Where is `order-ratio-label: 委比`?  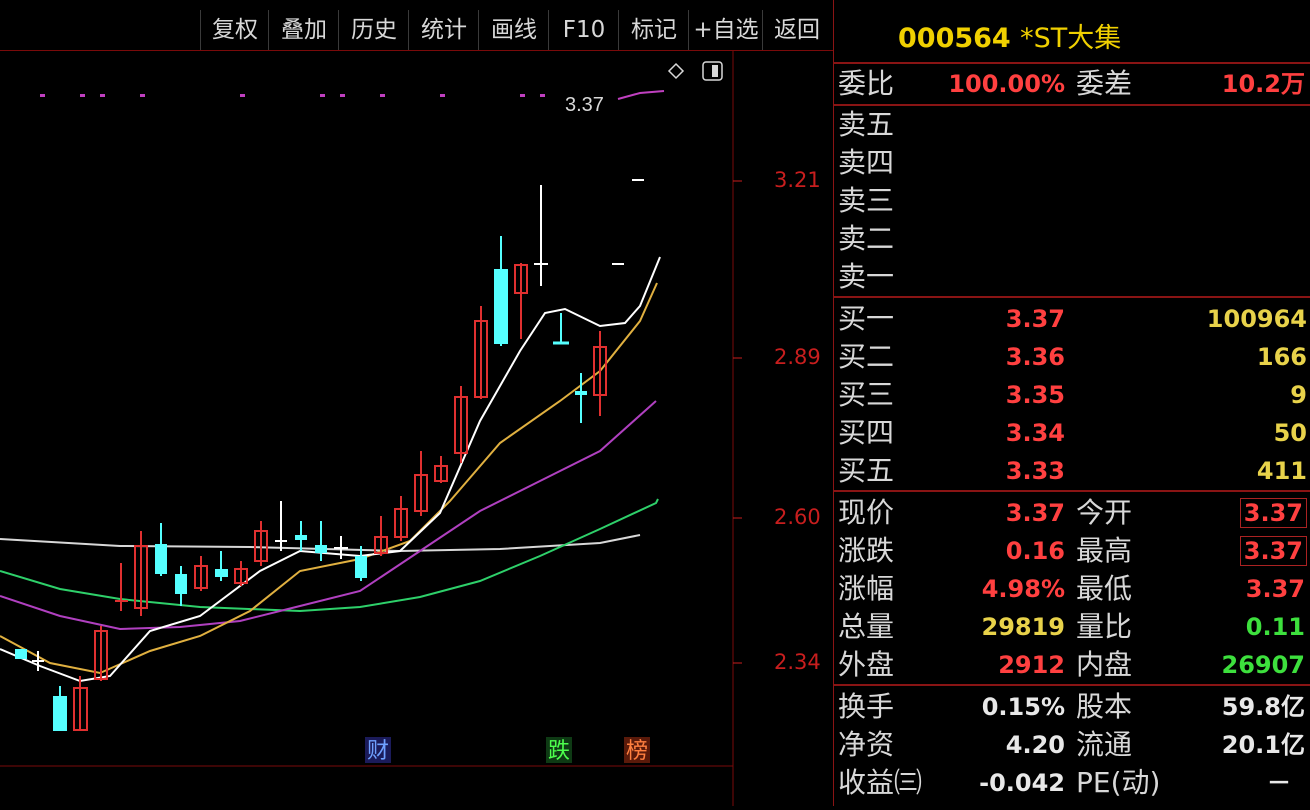
order-ratio-label: 委比 is located at coordinates (866, 83).